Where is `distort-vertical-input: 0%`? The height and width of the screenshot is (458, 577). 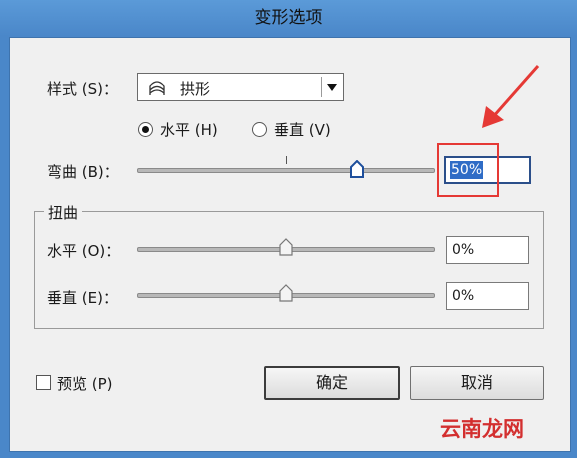
distort-vertical-input: 0% is located at coordinates (487, 296).